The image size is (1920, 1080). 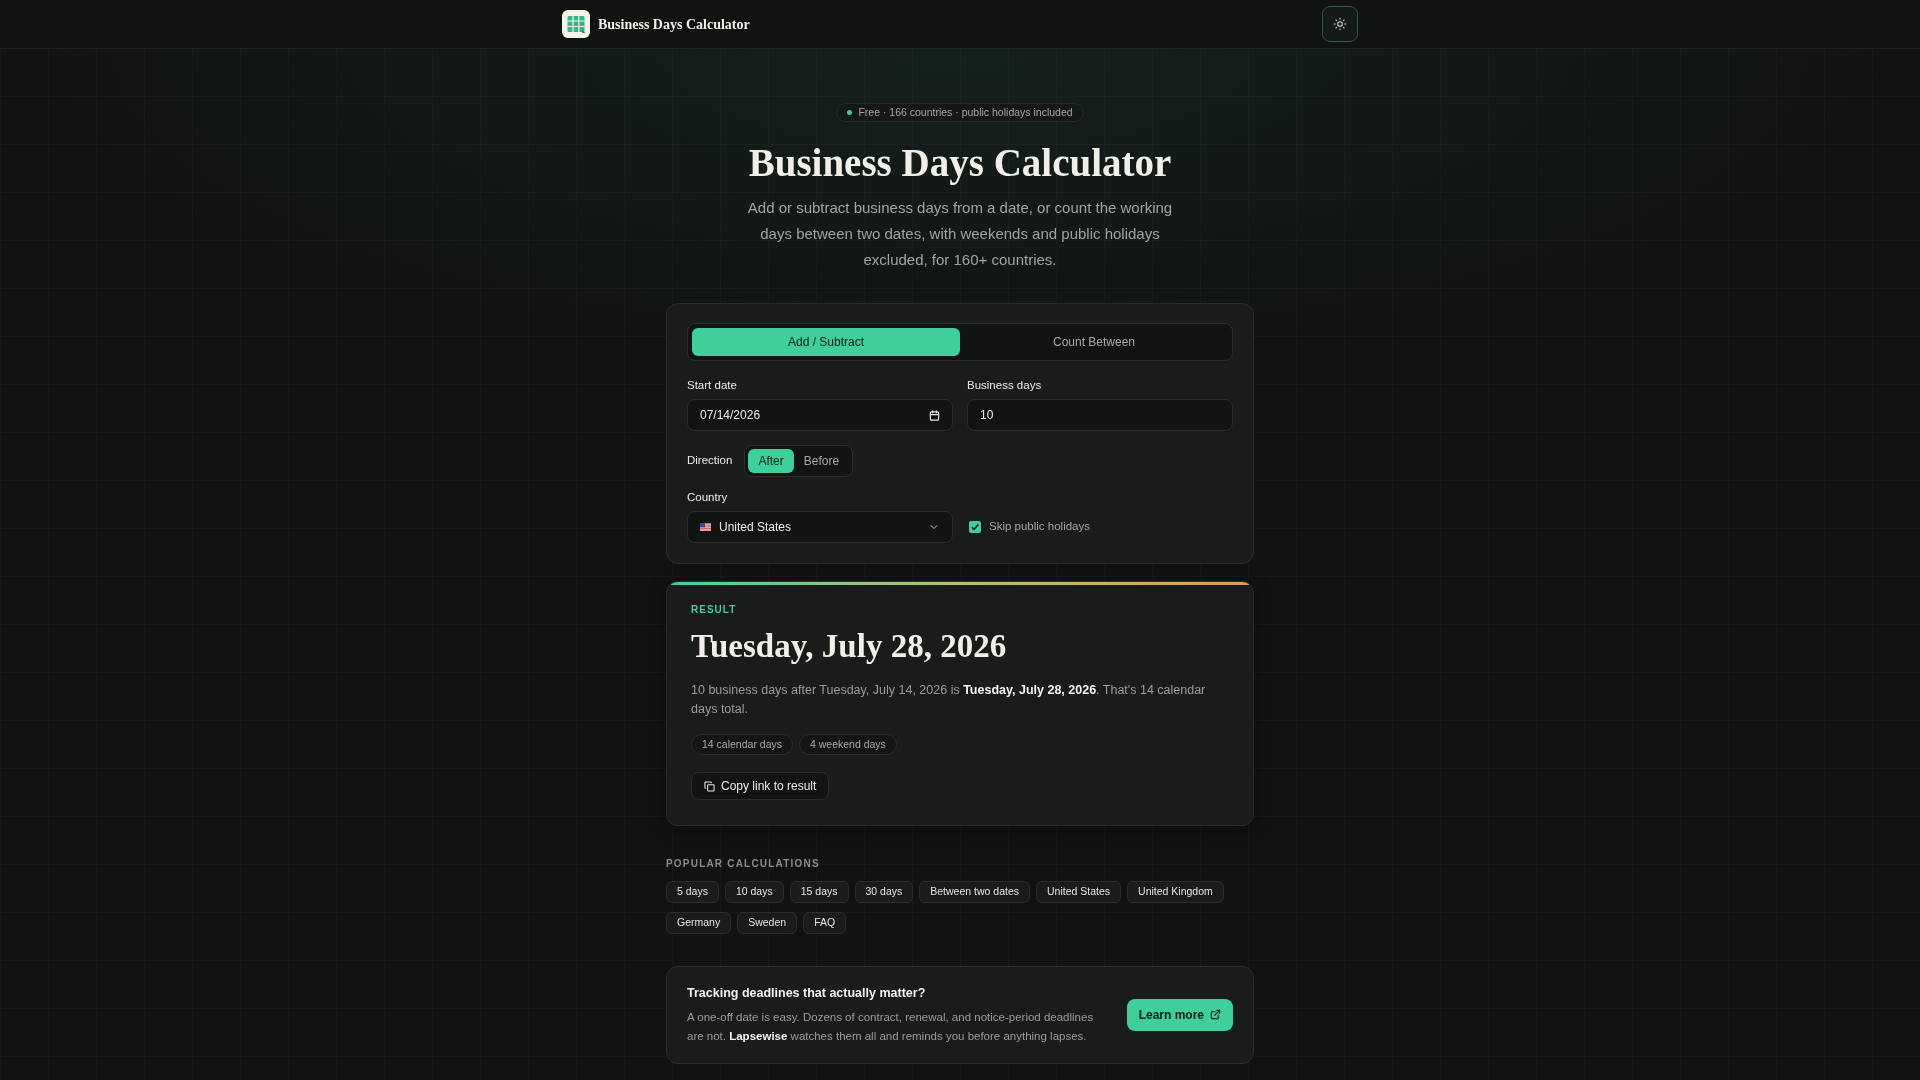 What do you see at coordinates (1100, 415) in the screenshot?
I see `number-field: 10` at bounding box center [1100, 415].